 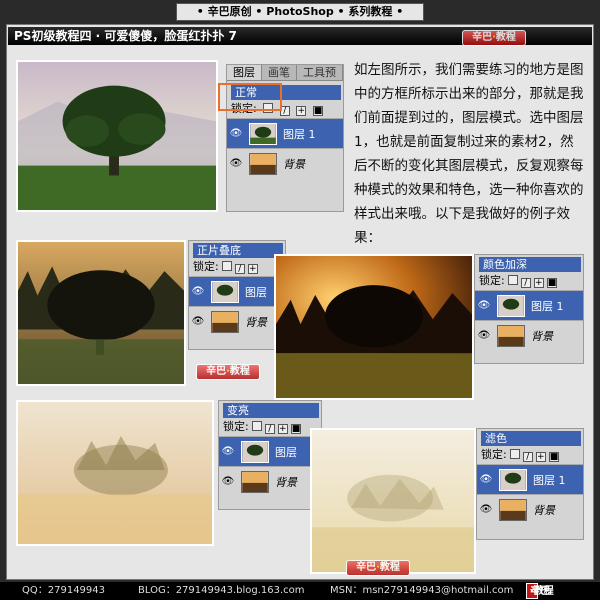 What do you see at coordinates (101, 313) in the screenshot?
I see `example-multiply-photo` at bounding box center [101, 313].